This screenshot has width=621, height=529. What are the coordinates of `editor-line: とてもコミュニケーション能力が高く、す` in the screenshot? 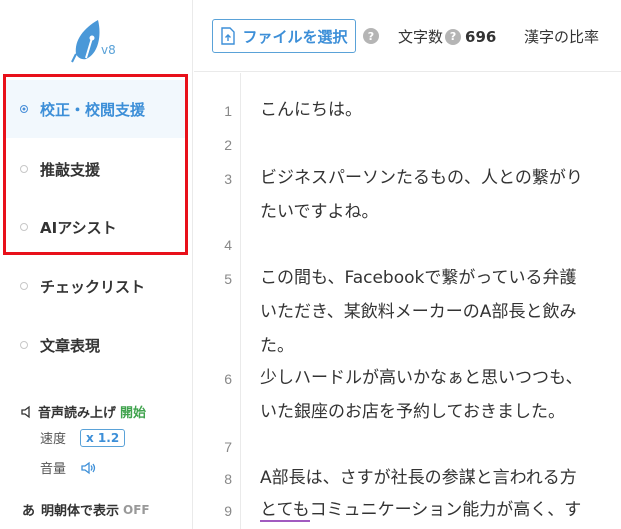 It's located at (420, 510).